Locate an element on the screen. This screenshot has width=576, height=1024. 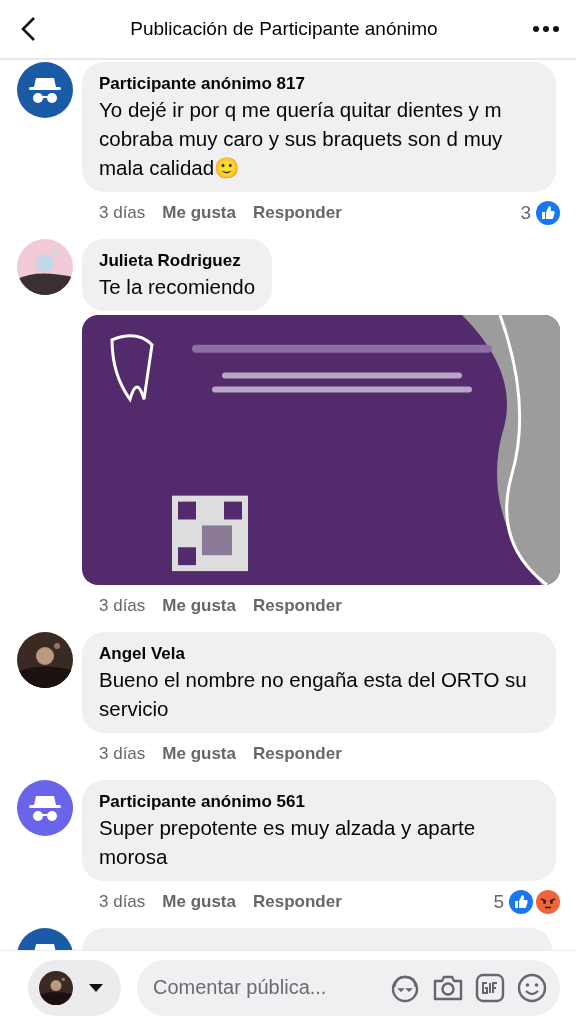
more-icon is located at coordinates (546, 29).